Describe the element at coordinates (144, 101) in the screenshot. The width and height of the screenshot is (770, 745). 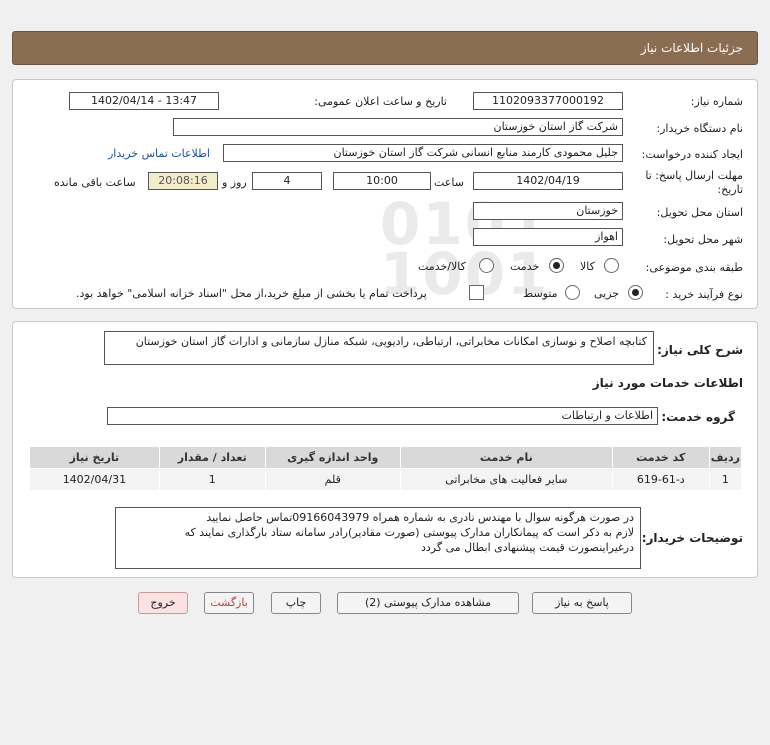
I see `announce-date-field: 1402/04/14 - 13:47` at that location.